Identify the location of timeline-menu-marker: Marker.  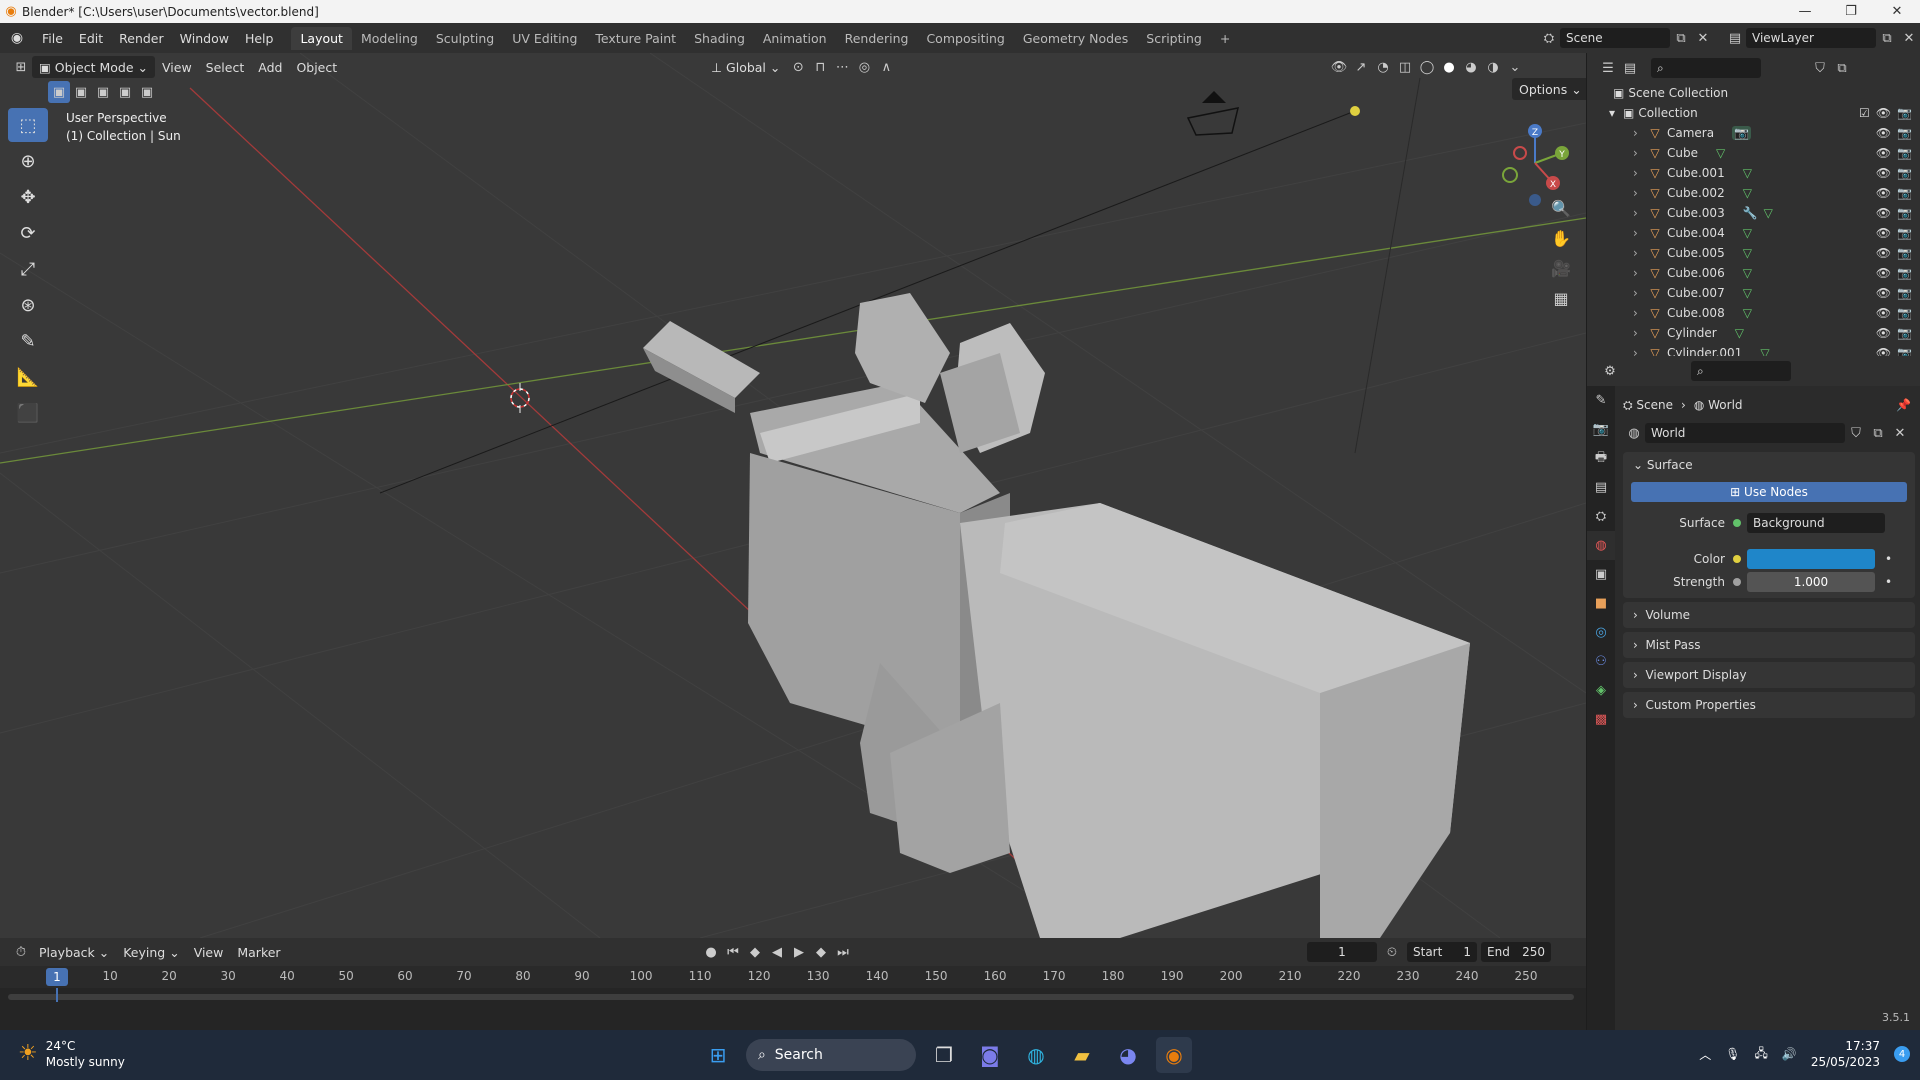
(258, 952).